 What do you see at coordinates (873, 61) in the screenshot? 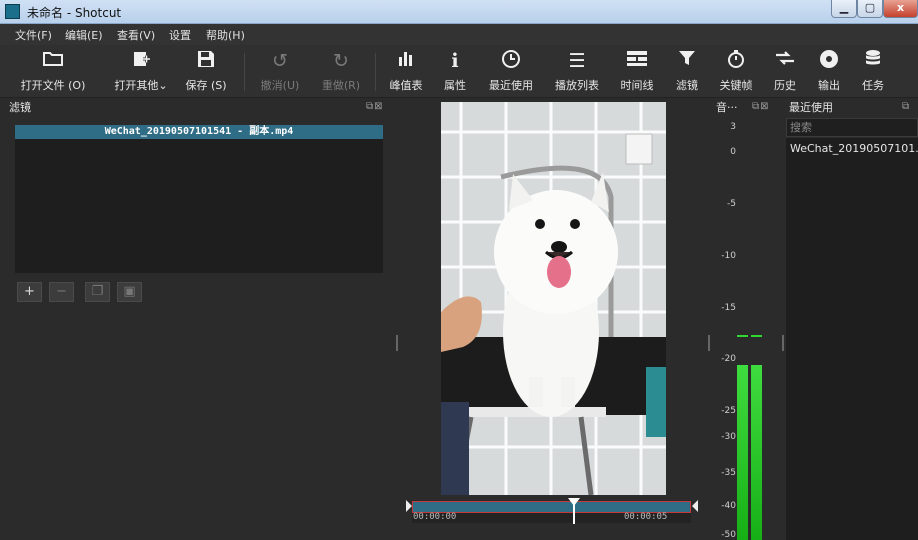
I see `database-icon` at bounding box center [873, 61].